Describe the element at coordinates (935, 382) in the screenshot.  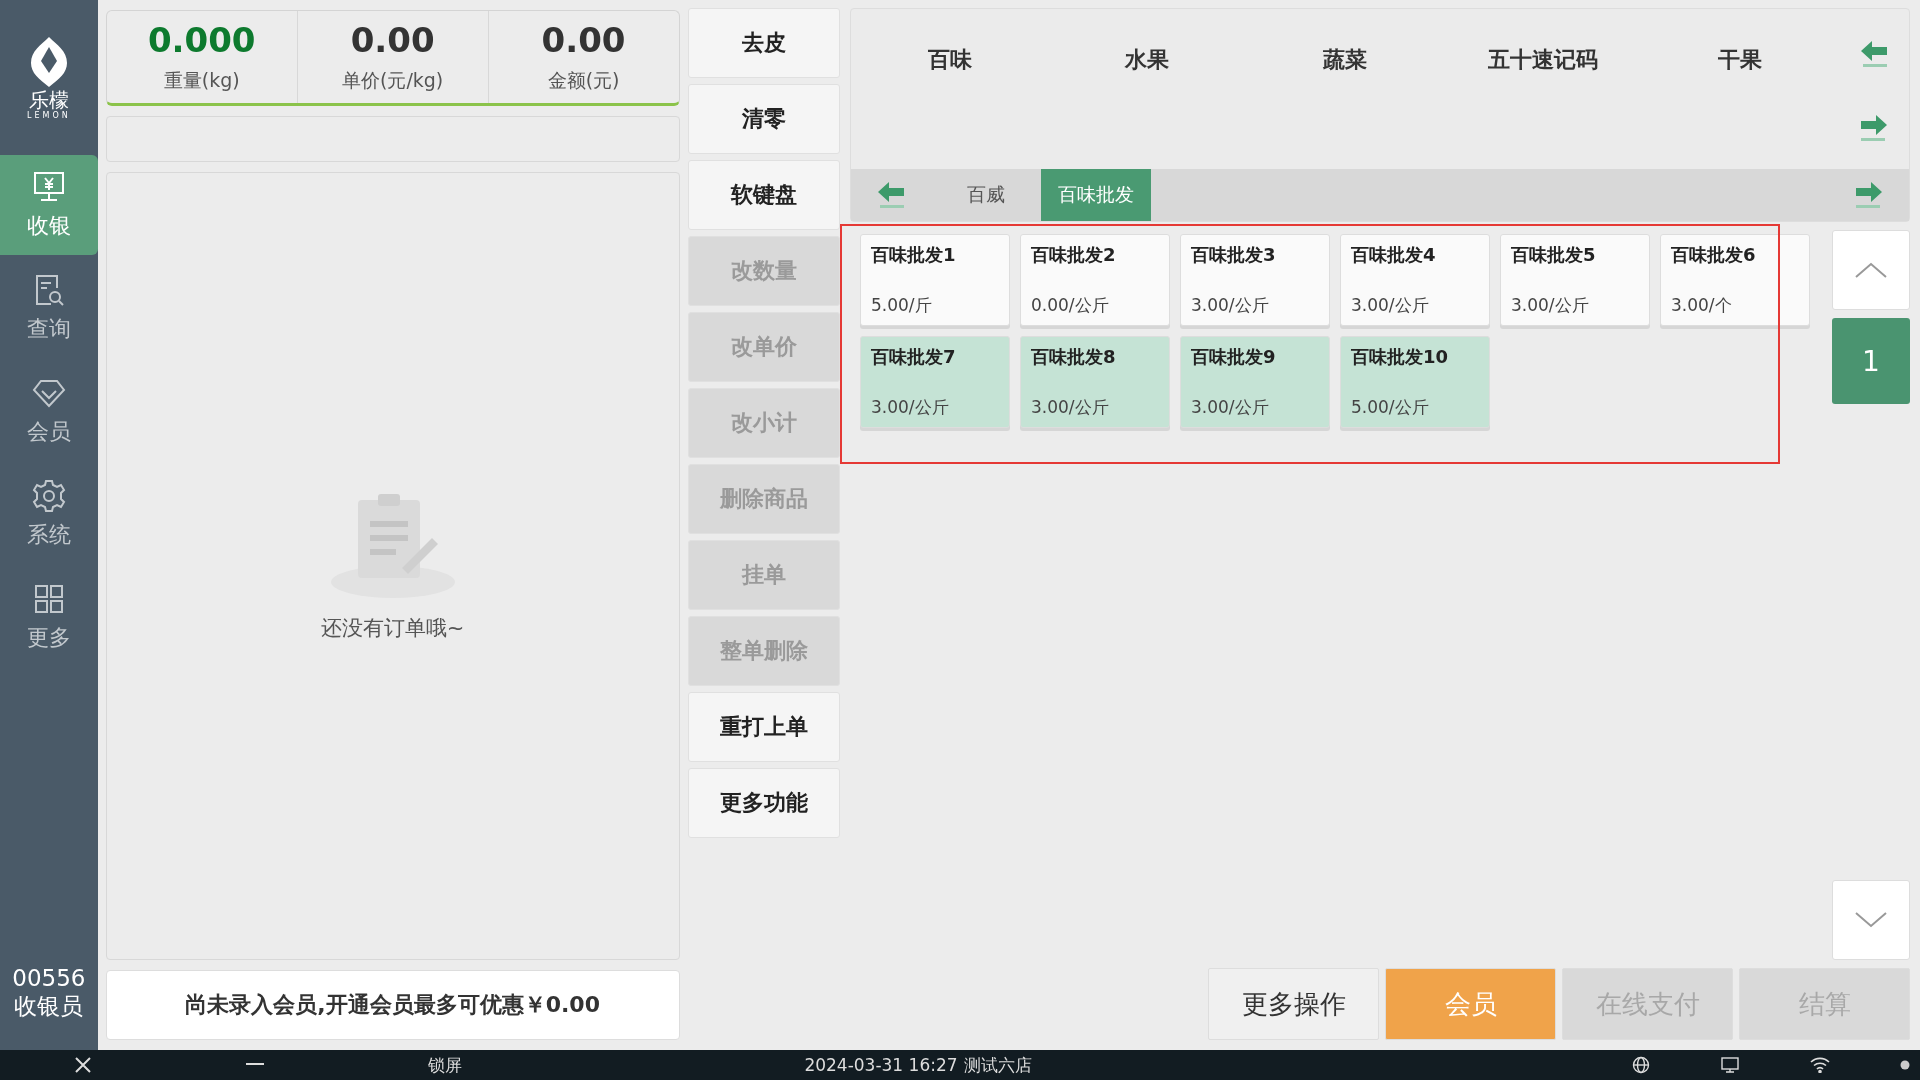
I see `product-card: 百味批发7 3.00/公斤` at that location.